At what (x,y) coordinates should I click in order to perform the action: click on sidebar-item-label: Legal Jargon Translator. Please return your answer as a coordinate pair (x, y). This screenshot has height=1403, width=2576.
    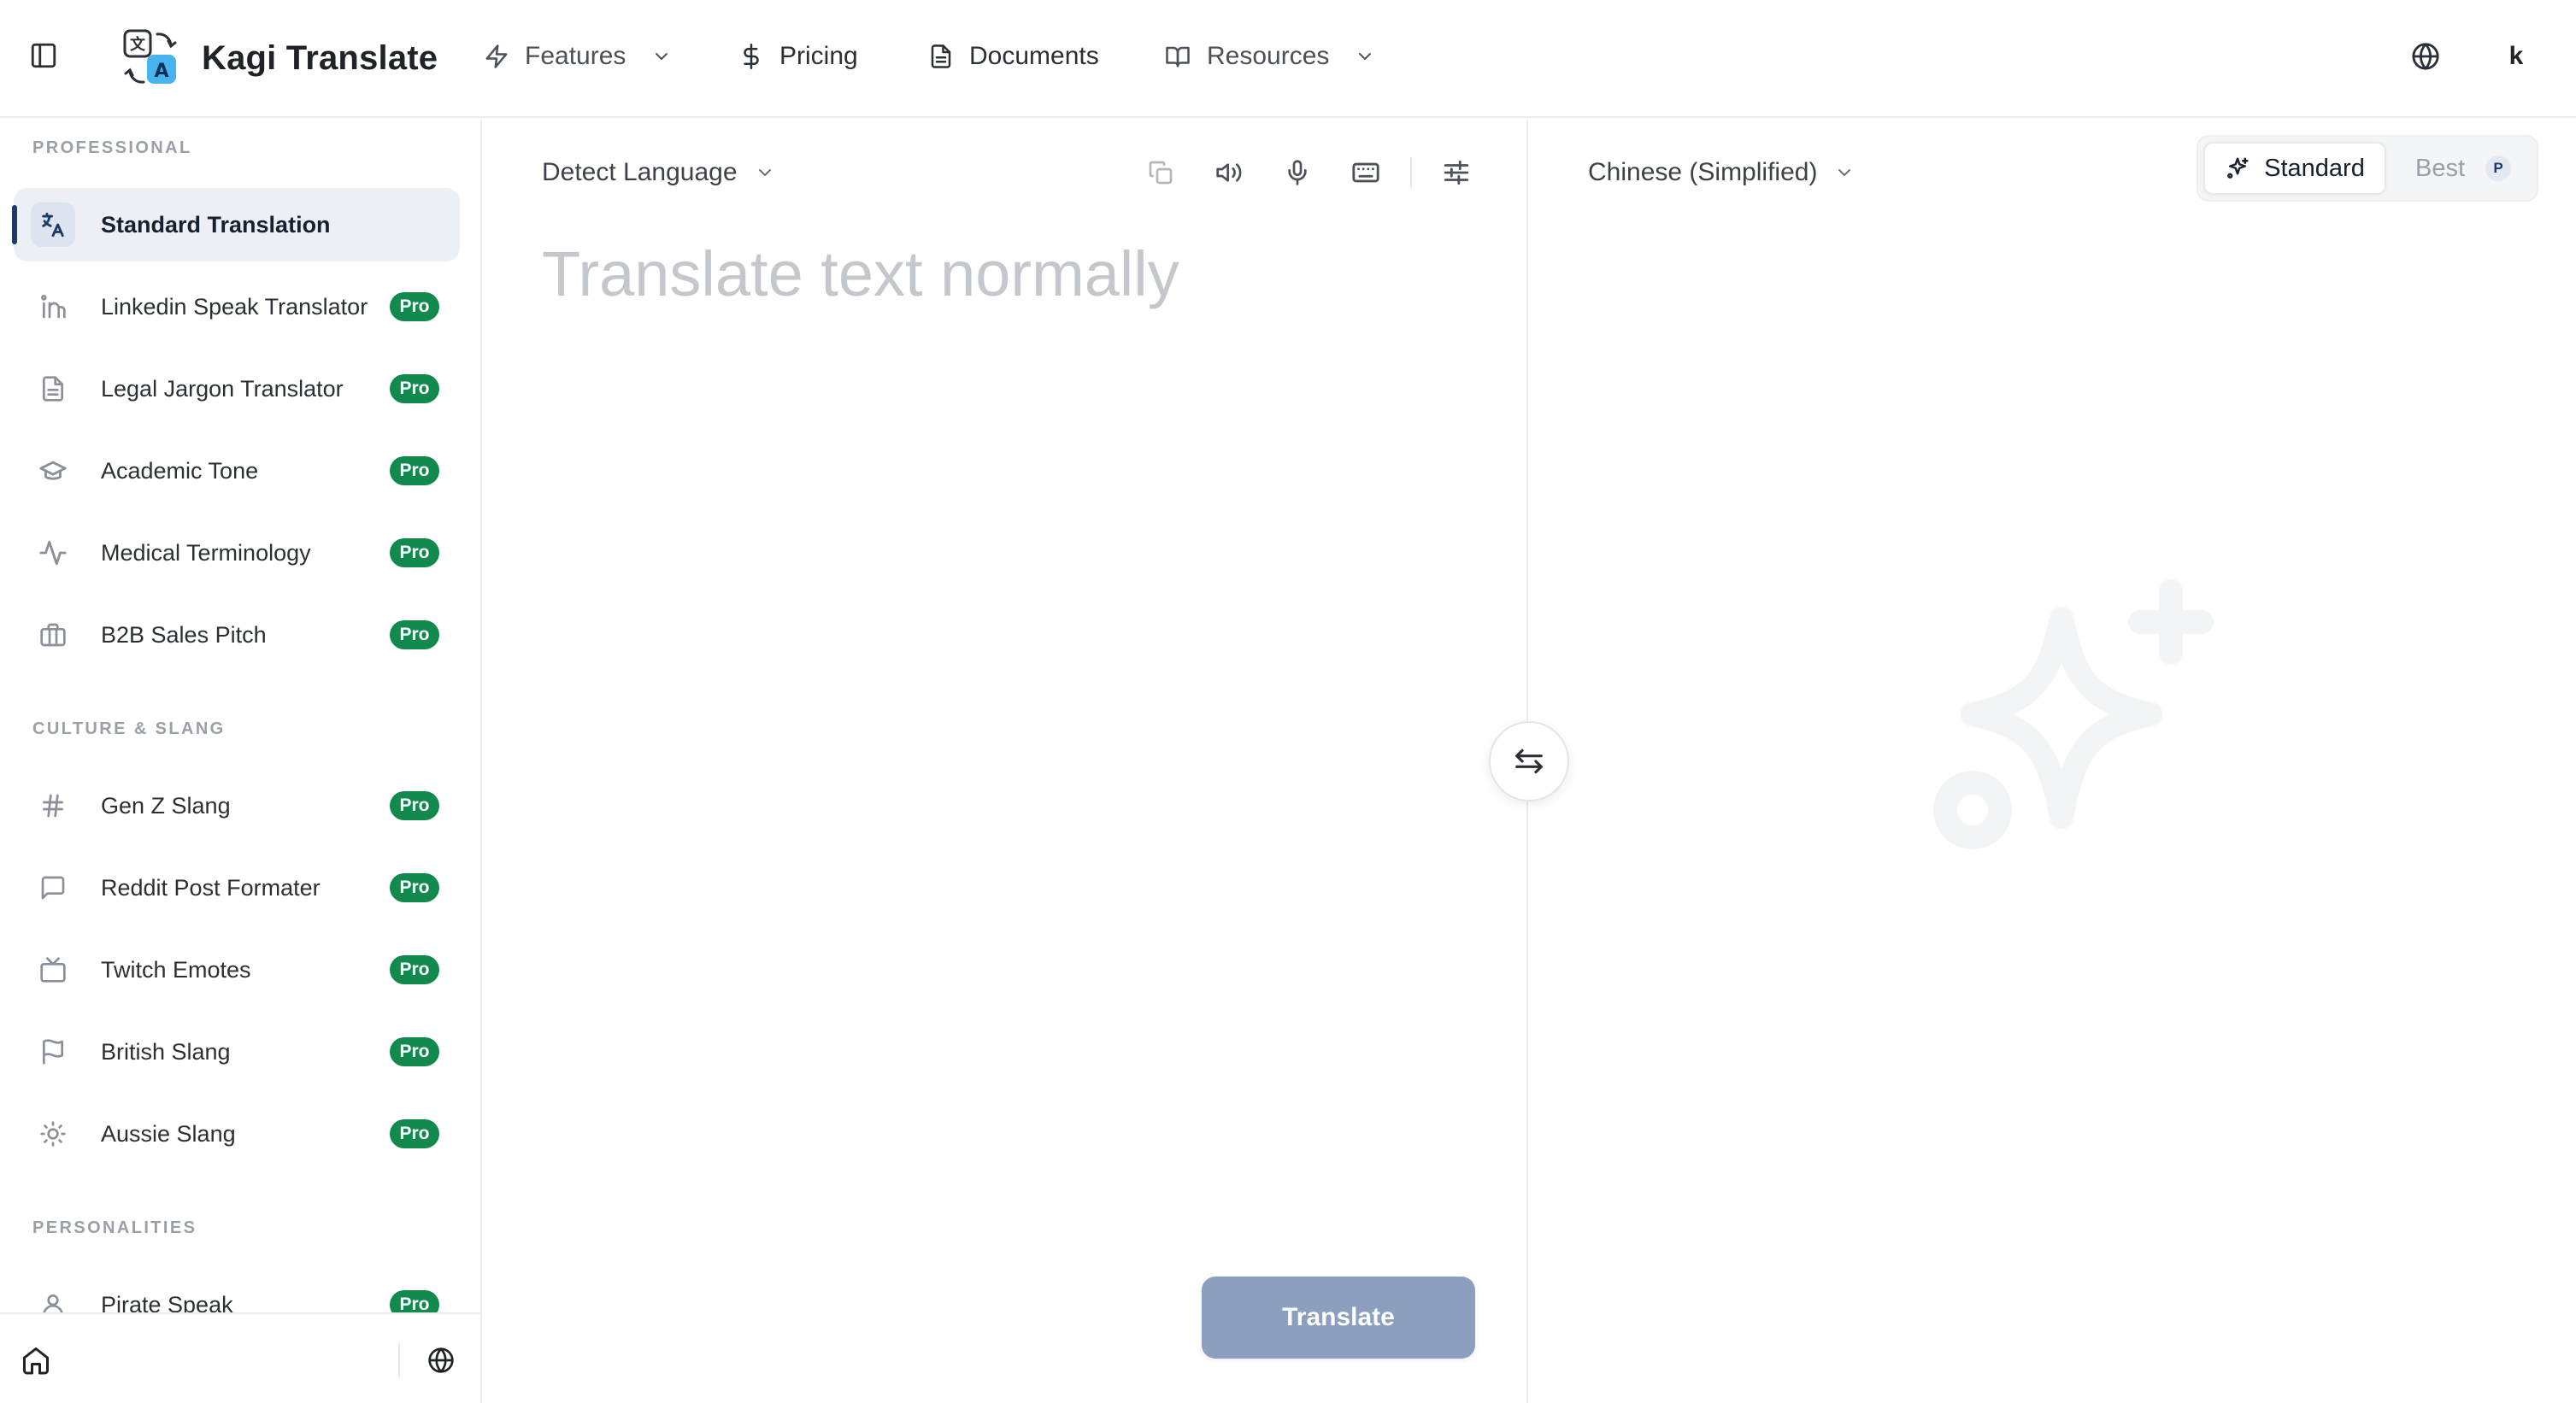
    Looking at the image, I should click on (222, 389).